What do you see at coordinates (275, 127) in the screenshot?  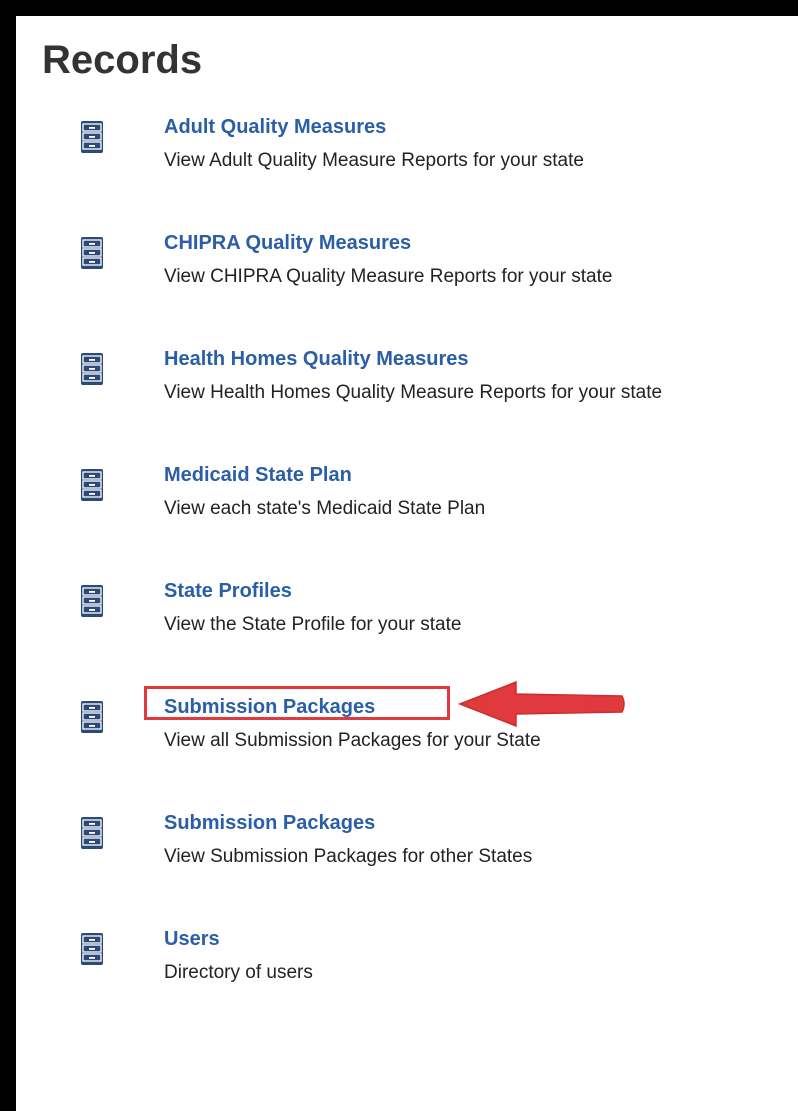 I see `adult-quality-measures-link: Adult Quality Measures` at bounding box center [275, 127].